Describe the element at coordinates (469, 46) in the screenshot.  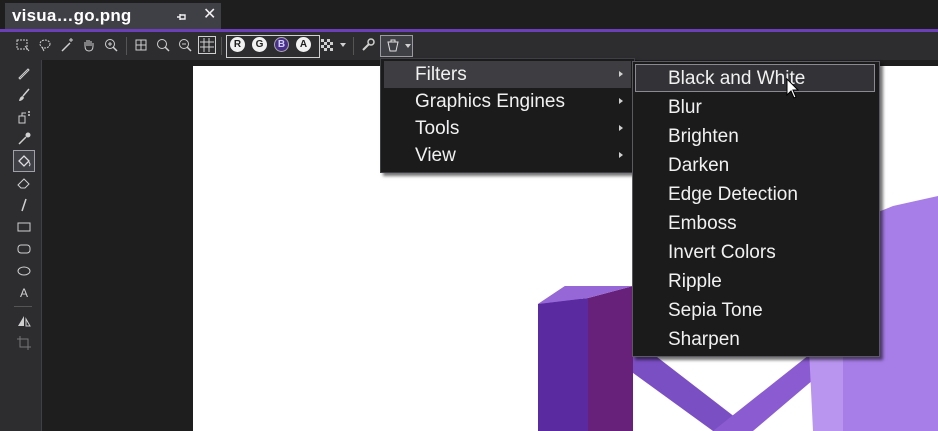
I see `image-editor-toolbar: R G B A` at that location.